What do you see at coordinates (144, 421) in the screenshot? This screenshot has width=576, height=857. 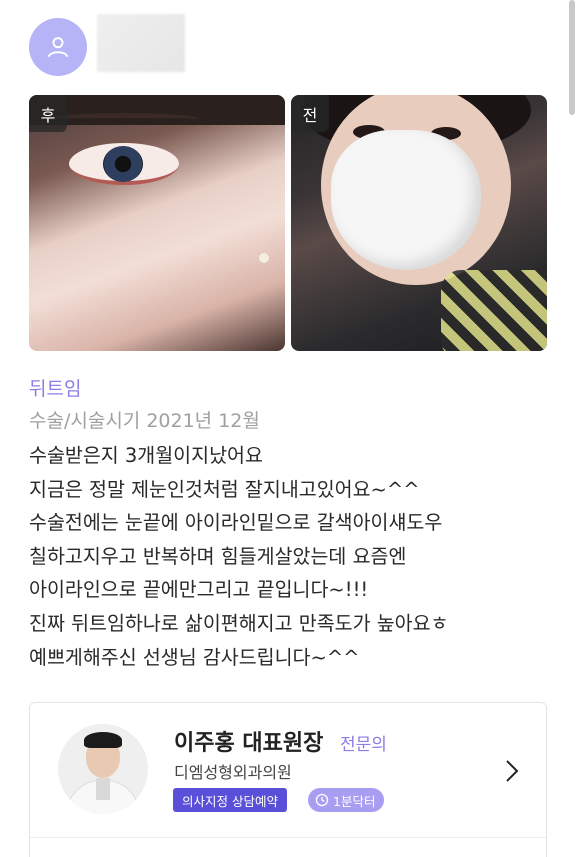 I see `surgery-date: 수술/시술시기 2021년 12월` at bounding box center [144, 421].